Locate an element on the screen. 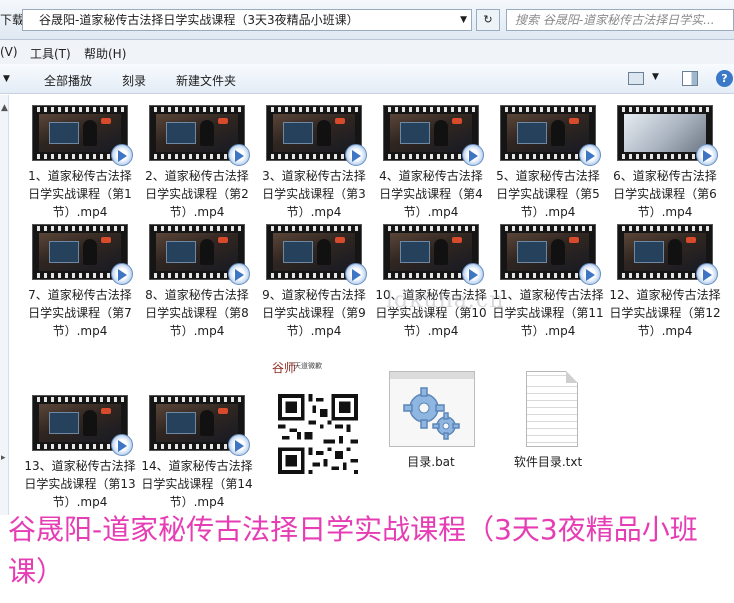 The width and height of the screenshot is (734, 603). file-name: 6、道家秘传古法择日学实战课程（第6节）.mp4 is located at coordinates (665, 194).